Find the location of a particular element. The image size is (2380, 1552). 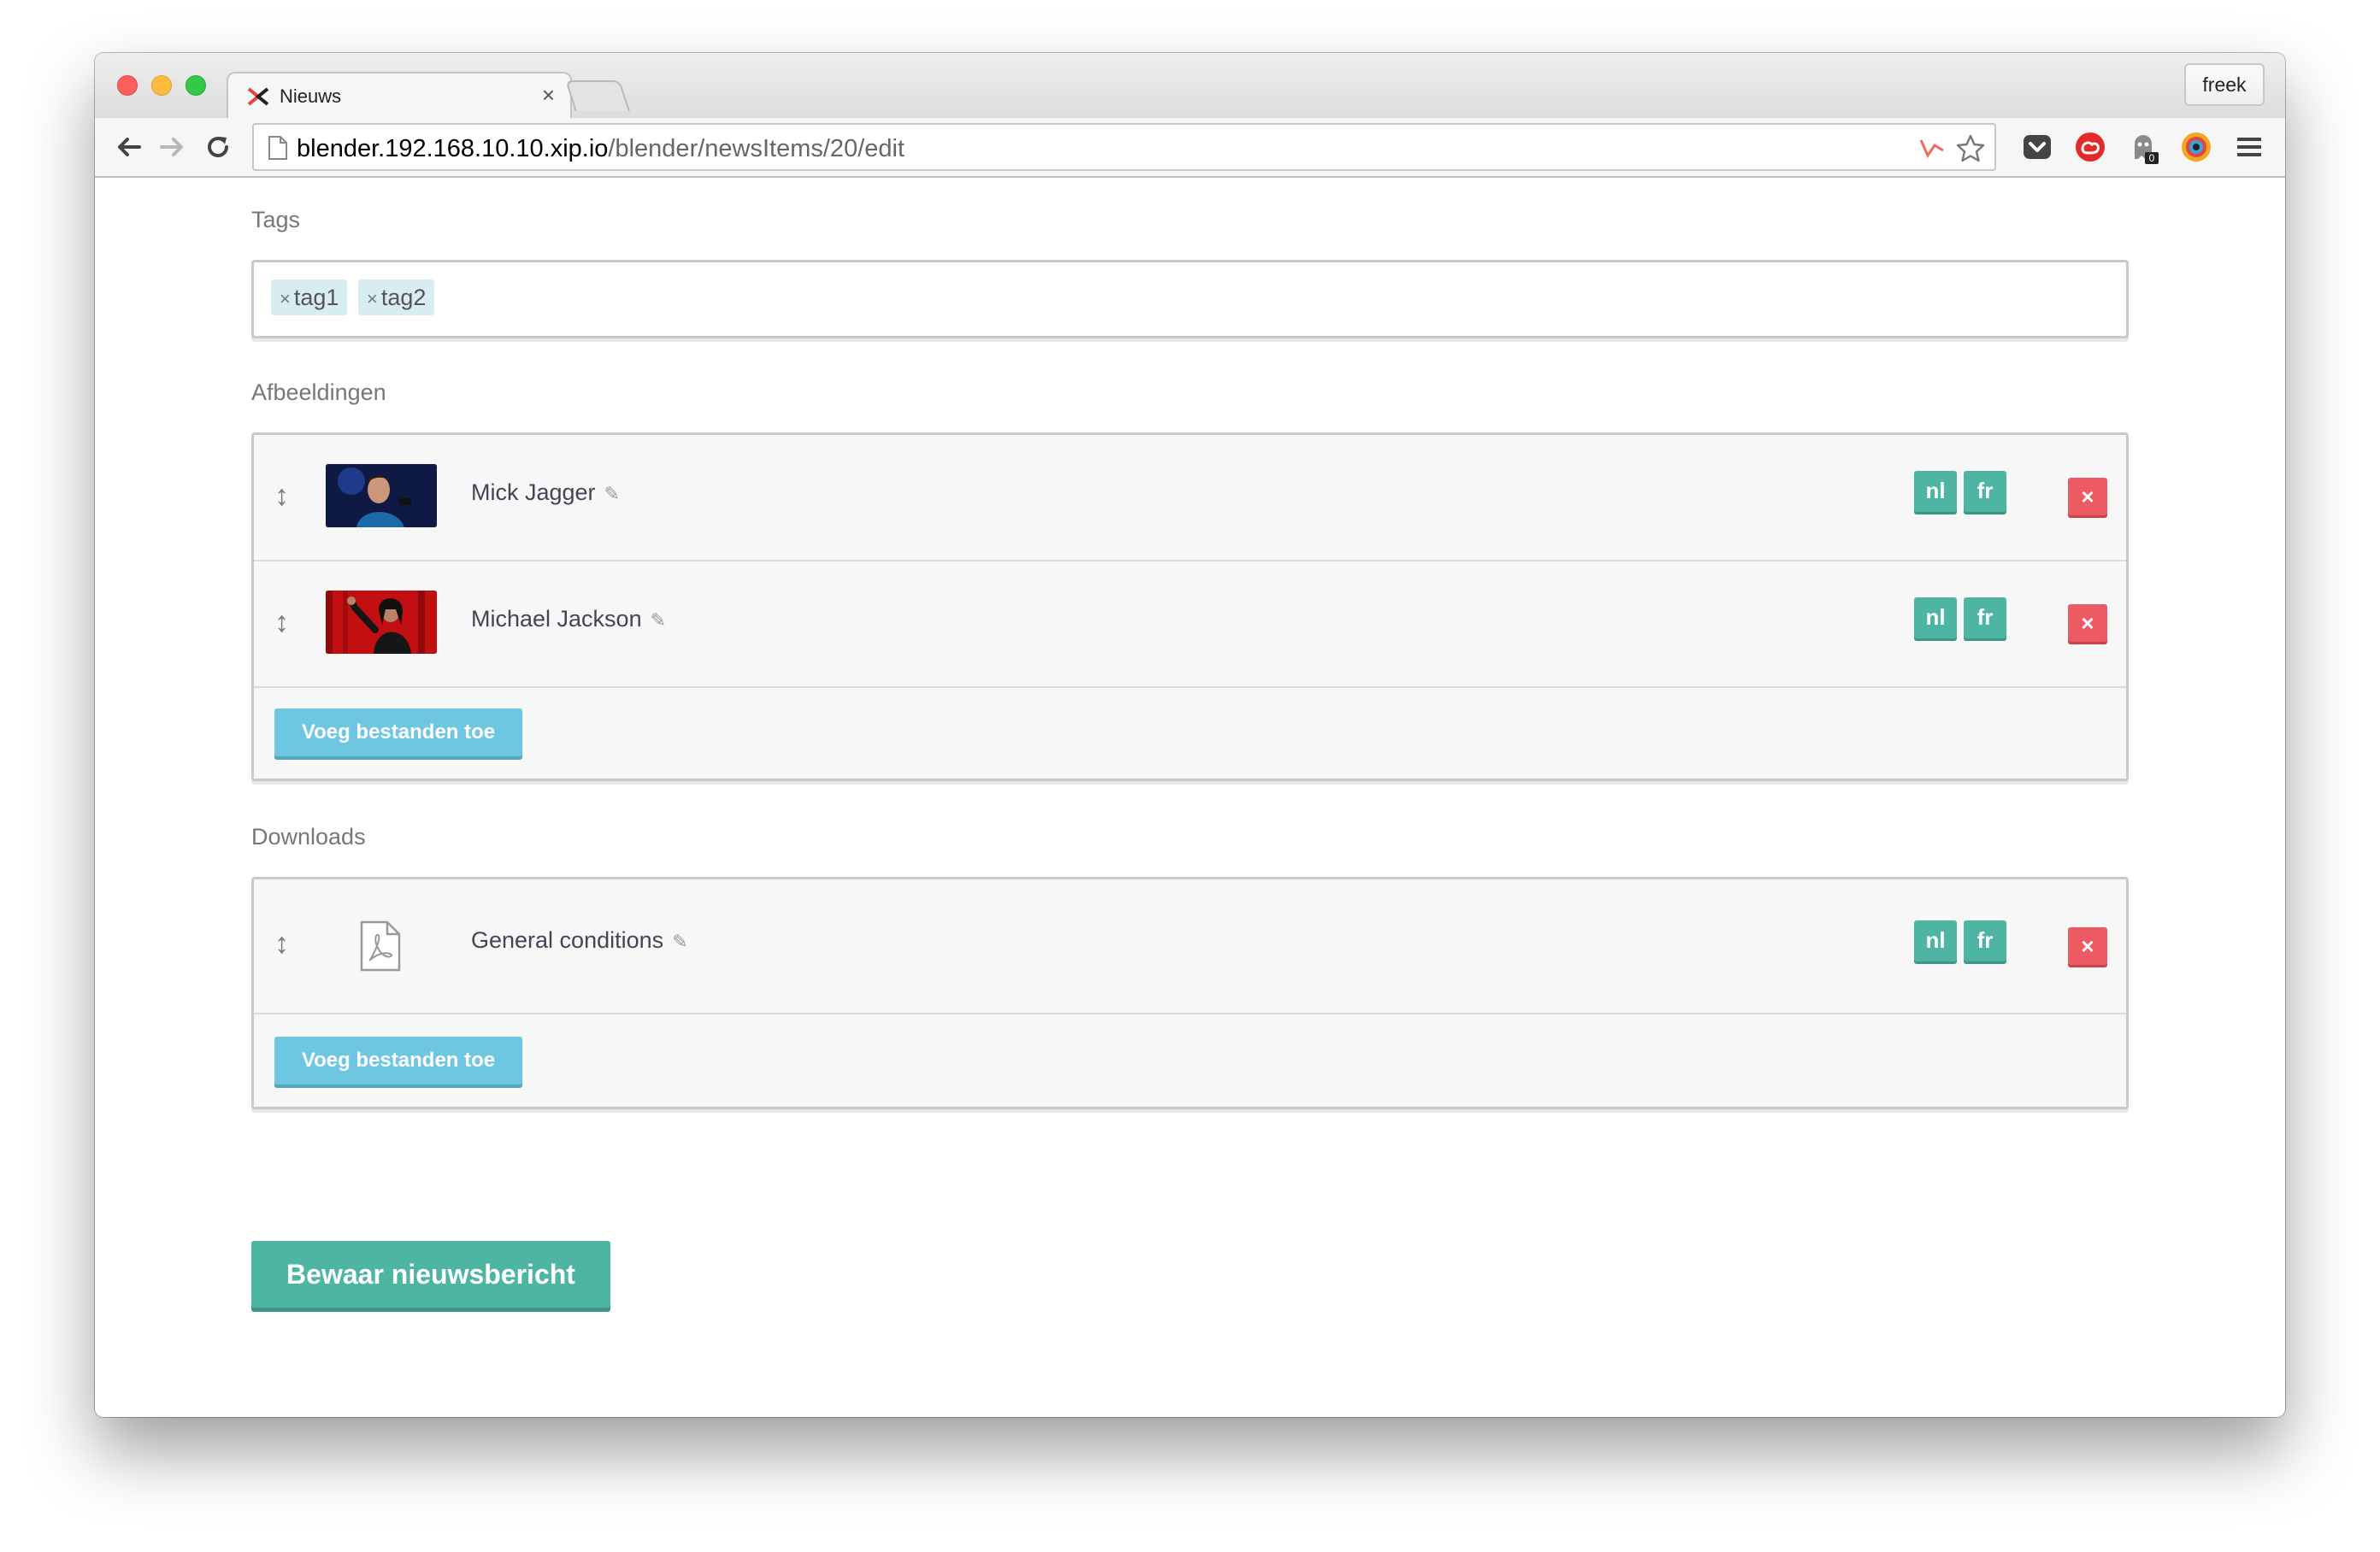

download-row: ↕ General conditions ✎ nl fr × is located at coordinates (1190, 947).